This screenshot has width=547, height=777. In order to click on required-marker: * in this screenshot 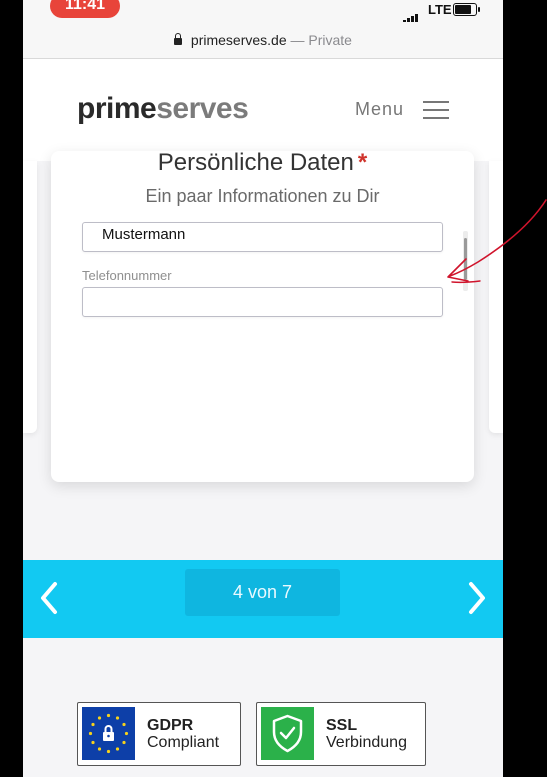, I will do `click(362, 163)`.